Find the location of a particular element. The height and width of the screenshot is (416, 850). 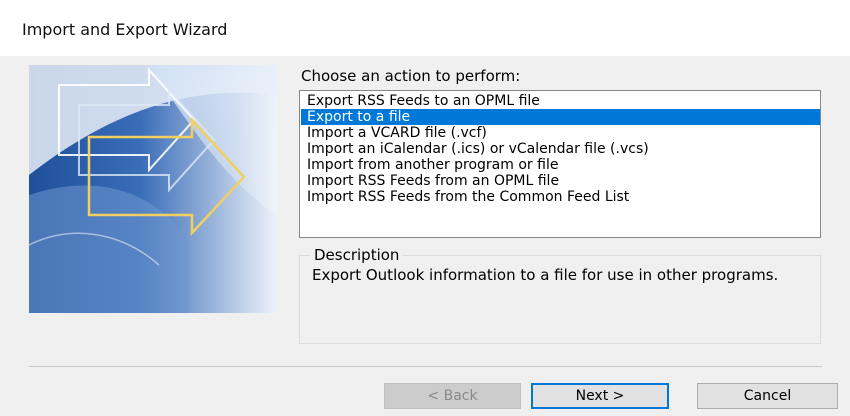

action-list-item: Import a VCARD file (.vcf) is located at coordinates (560, 133).